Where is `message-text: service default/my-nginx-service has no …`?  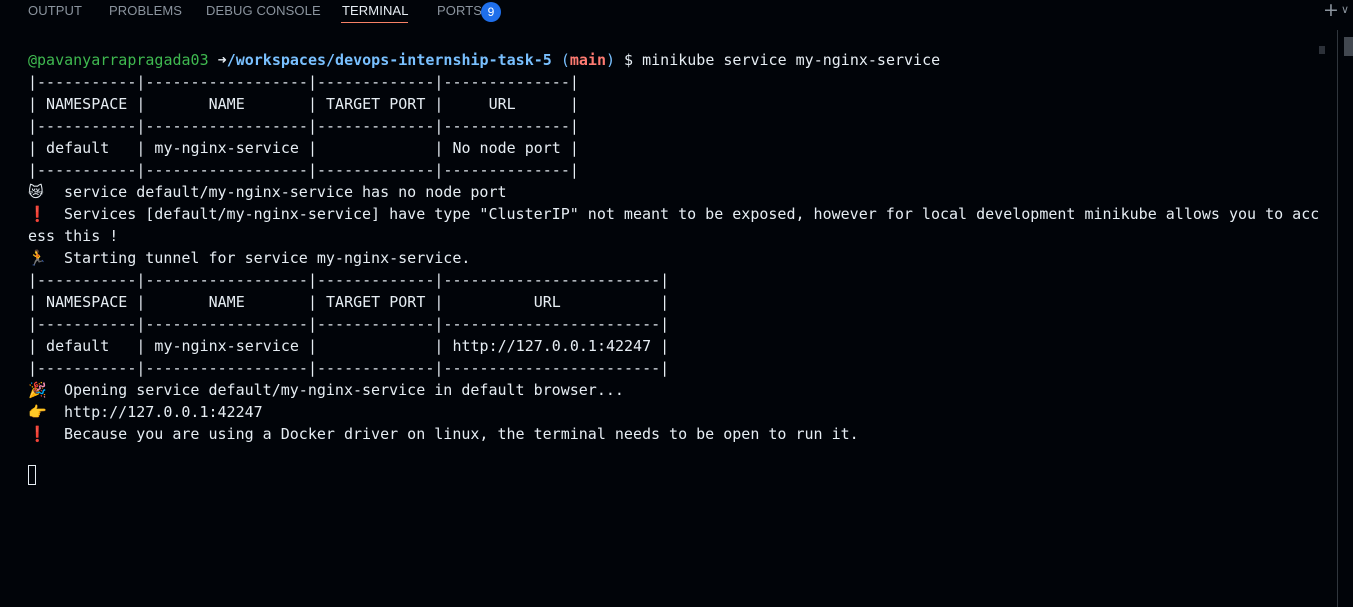 message-text: service default/my-nginx-service has no … is located at coordinates (285, 192).